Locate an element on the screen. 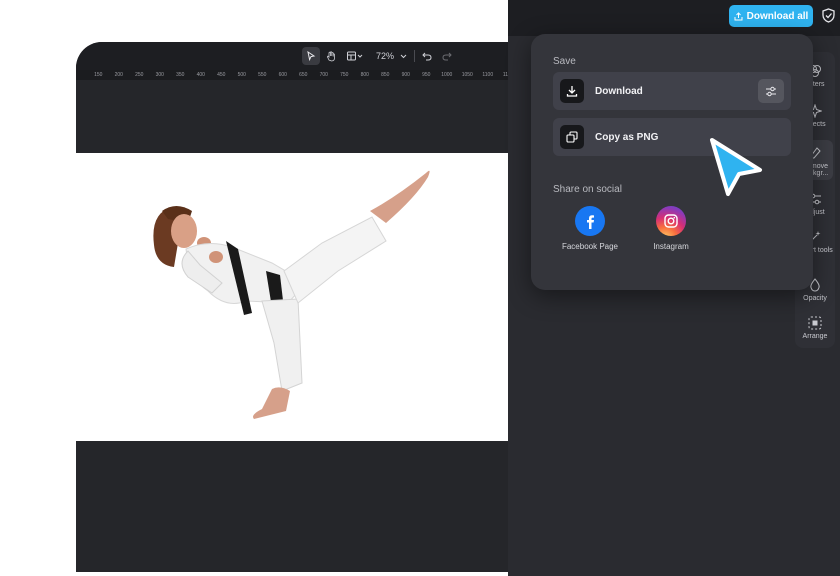 Image resolution: width=840 pixels, height=576 pixels. select-tool-button is located at coordinates (311, 56).